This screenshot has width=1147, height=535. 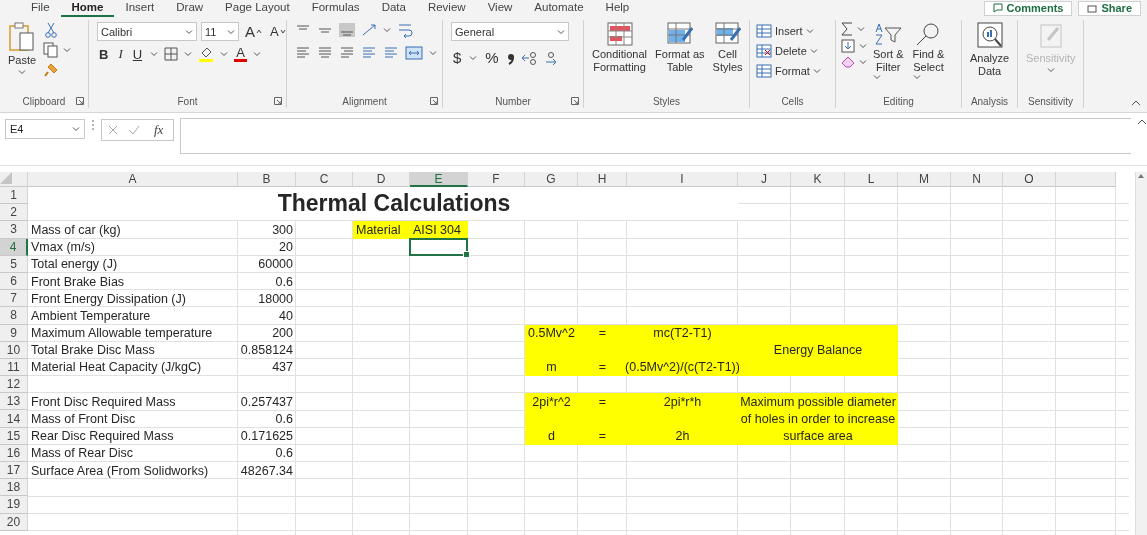 What do you see at coordinates (1029, 179) in the screenshot?
I see `column-header: O` at bounding box center [1029, 179].